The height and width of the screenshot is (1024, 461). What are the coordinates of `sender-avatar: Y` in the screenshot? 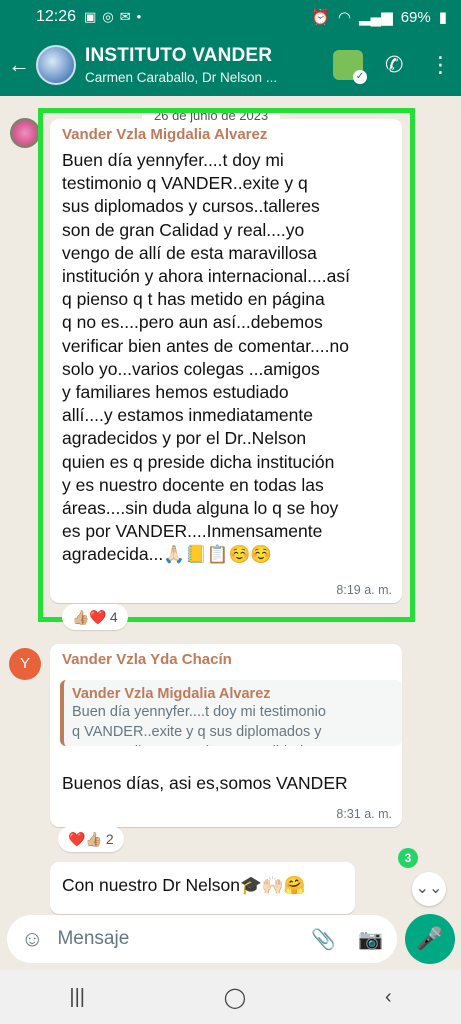 It's located at (25, 664).